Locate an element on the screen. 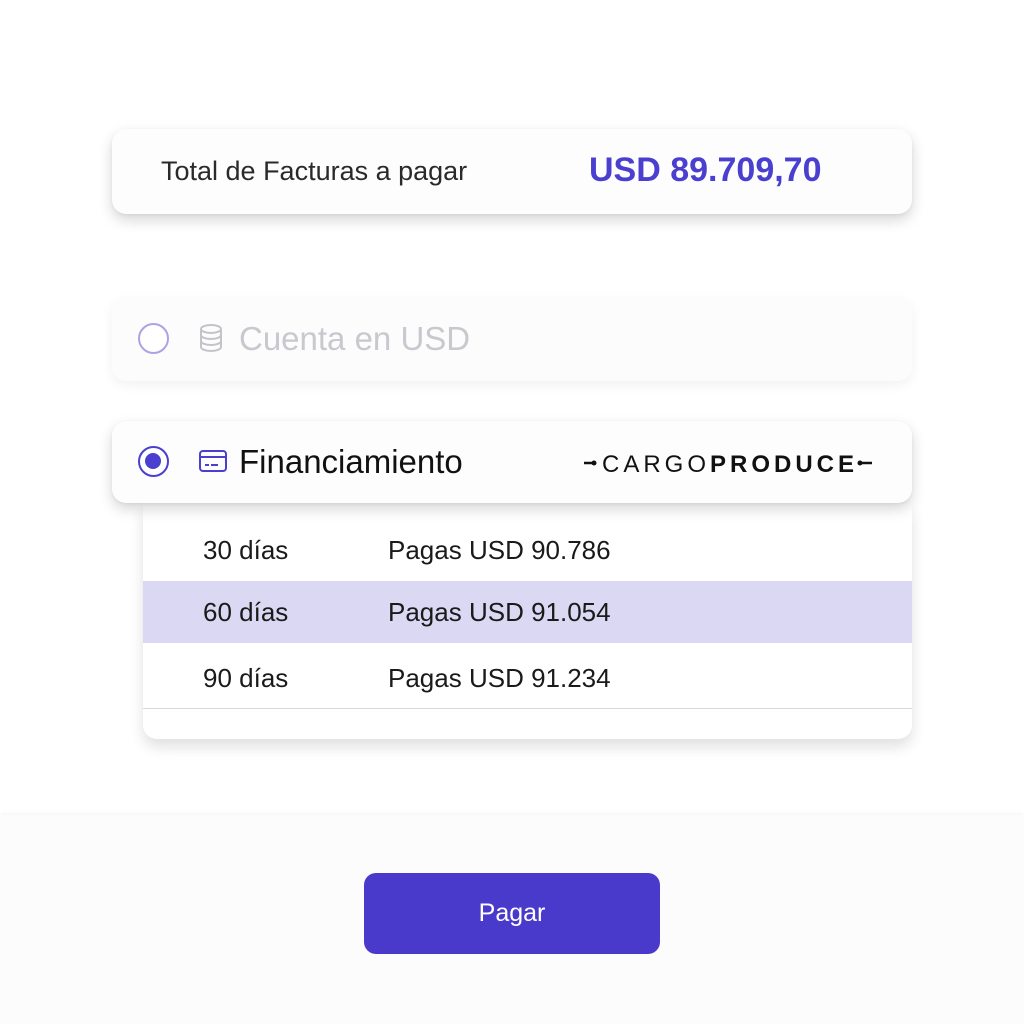 This screenshot has height=1024, width=1024. radio-unselected is located at coordinates (153, 338).